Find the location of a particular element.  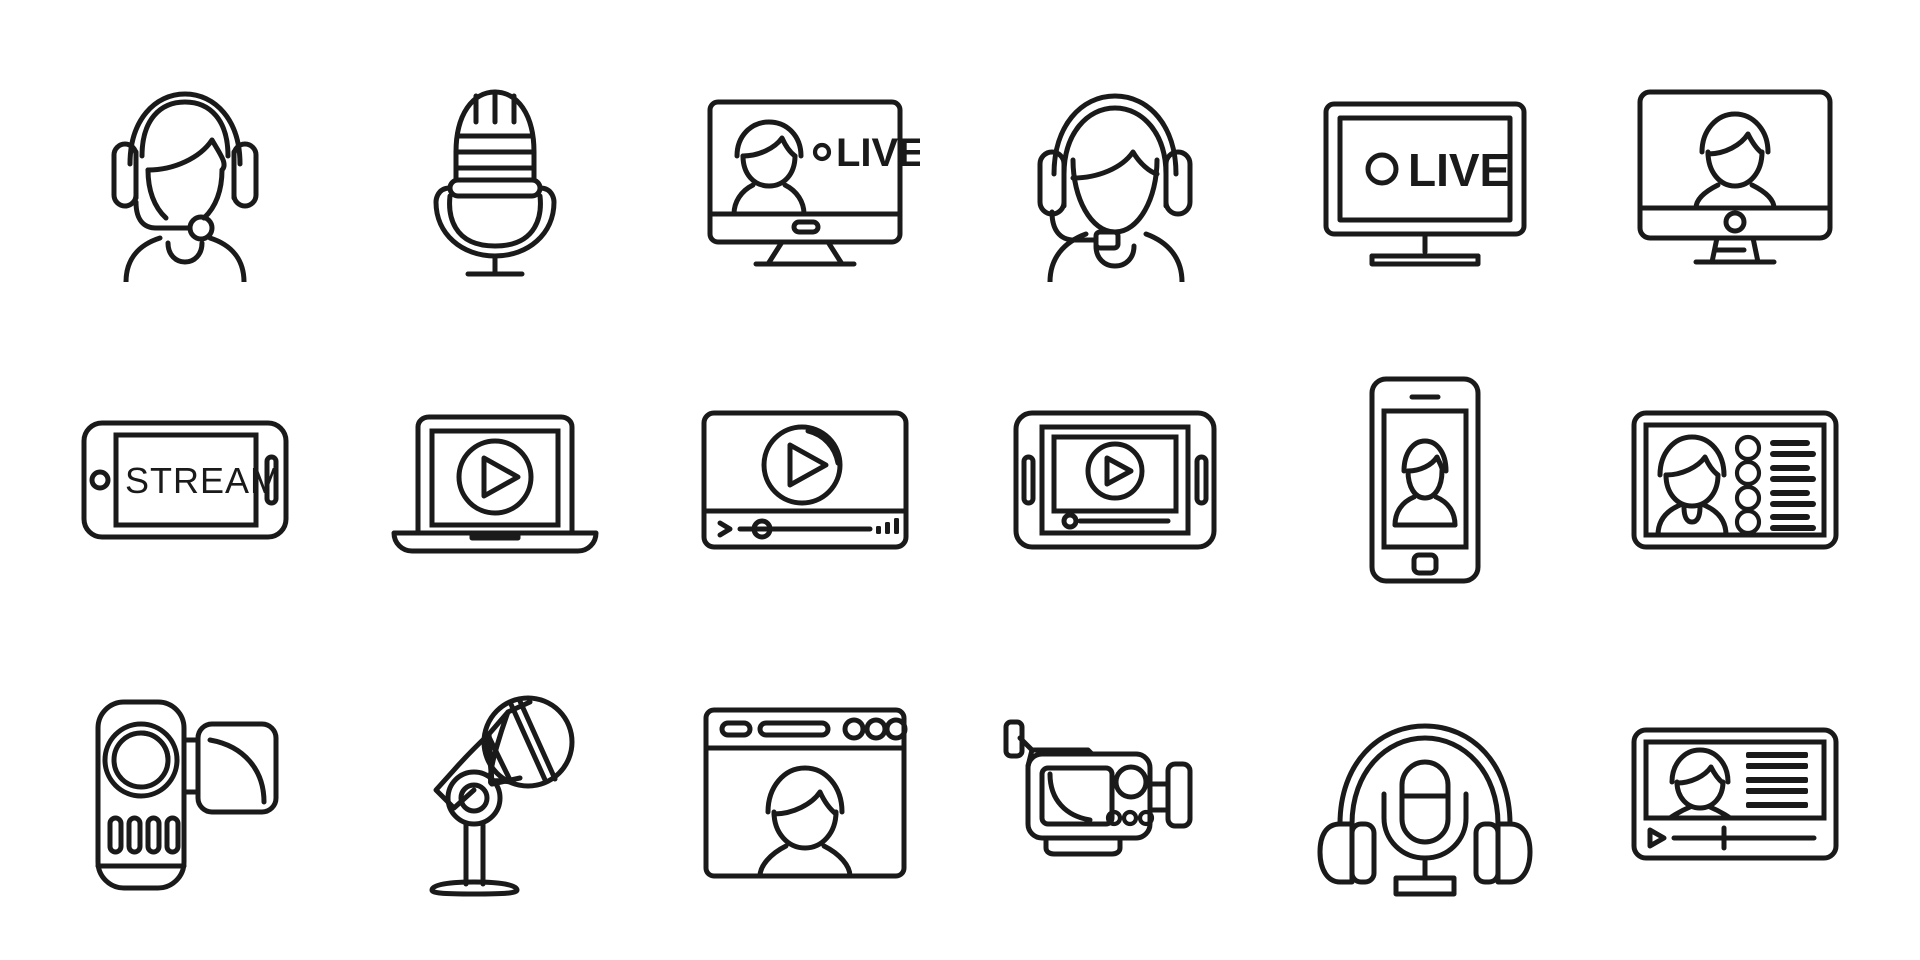

icon-tv-live: LIVE is located at coordinates (1425, 166).